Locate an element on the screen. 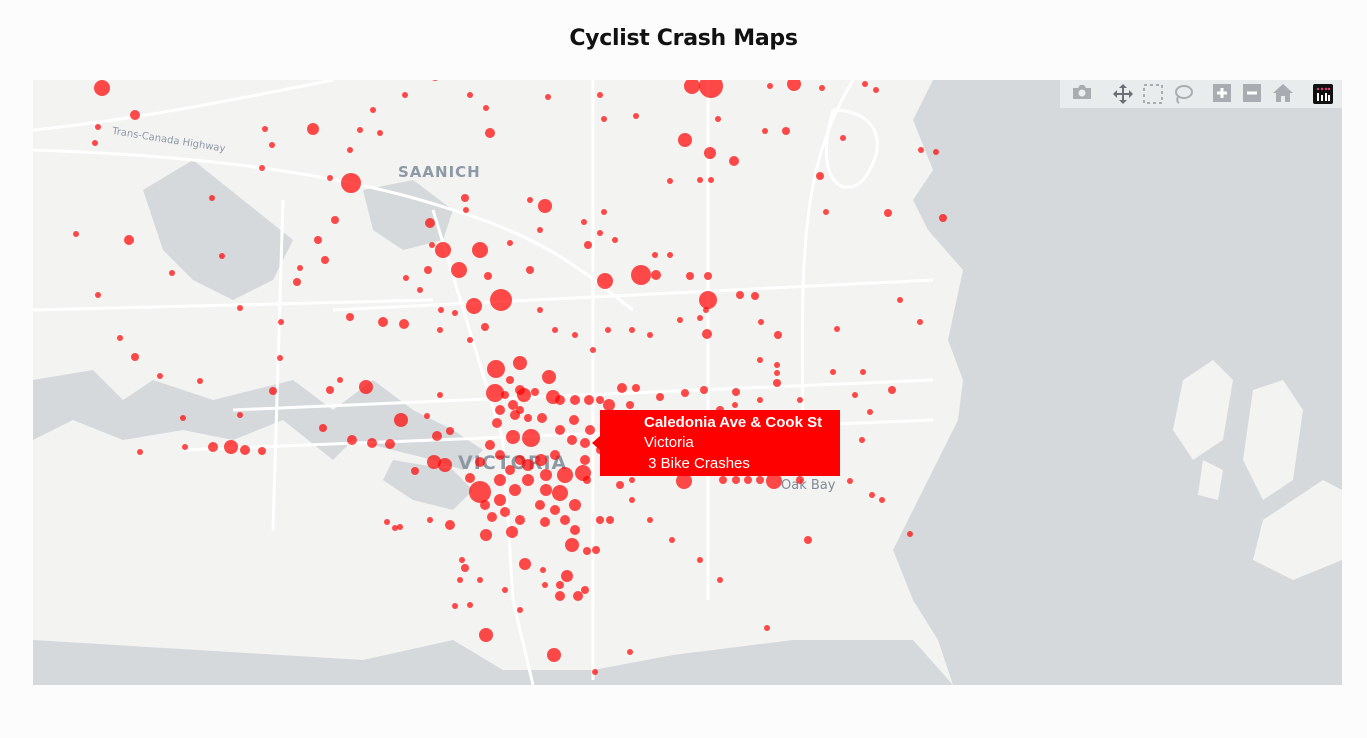 This screenshot has width=1367, height=738. plotly-logo-link is located at coordinates (1324, 94).